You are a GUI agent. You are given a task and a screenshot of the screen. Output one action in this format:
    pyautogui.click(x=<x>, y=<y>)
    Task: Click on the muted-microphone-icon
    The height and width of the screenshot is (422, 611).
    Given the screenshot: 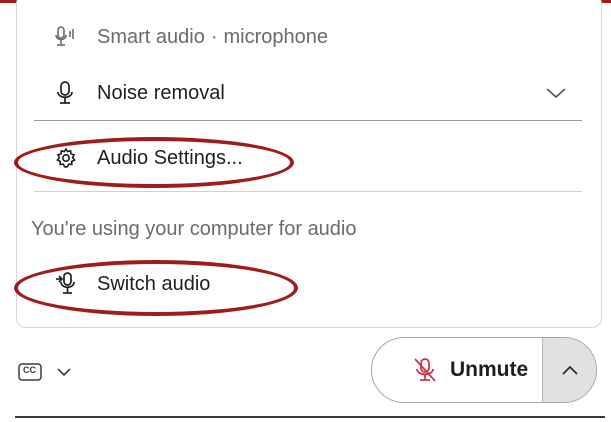 What is the action you would take?
    pyautogui.click(x=425, y=370)
    